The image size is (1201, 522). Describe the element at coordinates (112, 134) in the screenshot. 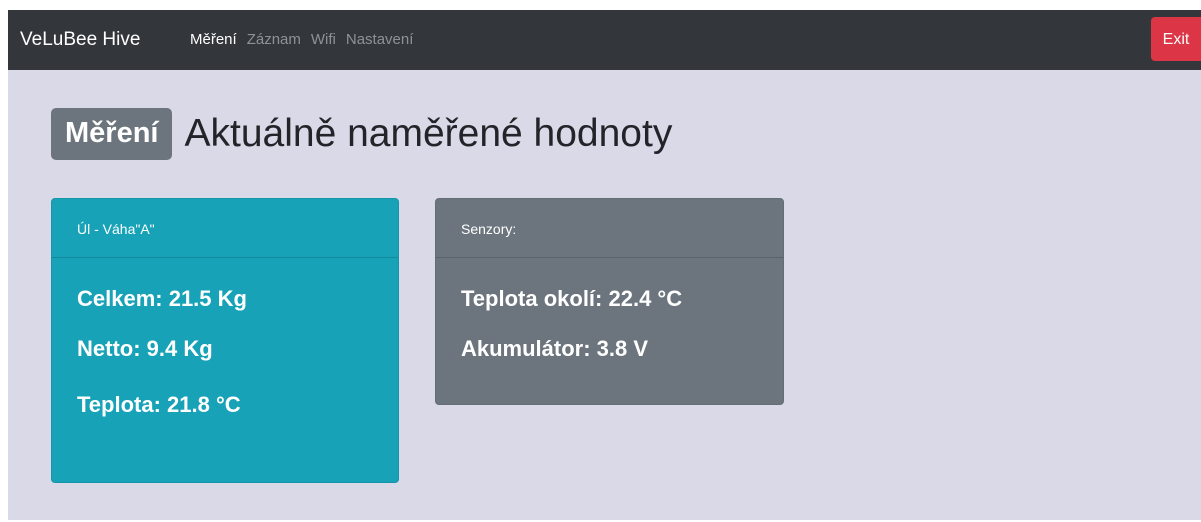

I see `section-badge: Měření` at that location.